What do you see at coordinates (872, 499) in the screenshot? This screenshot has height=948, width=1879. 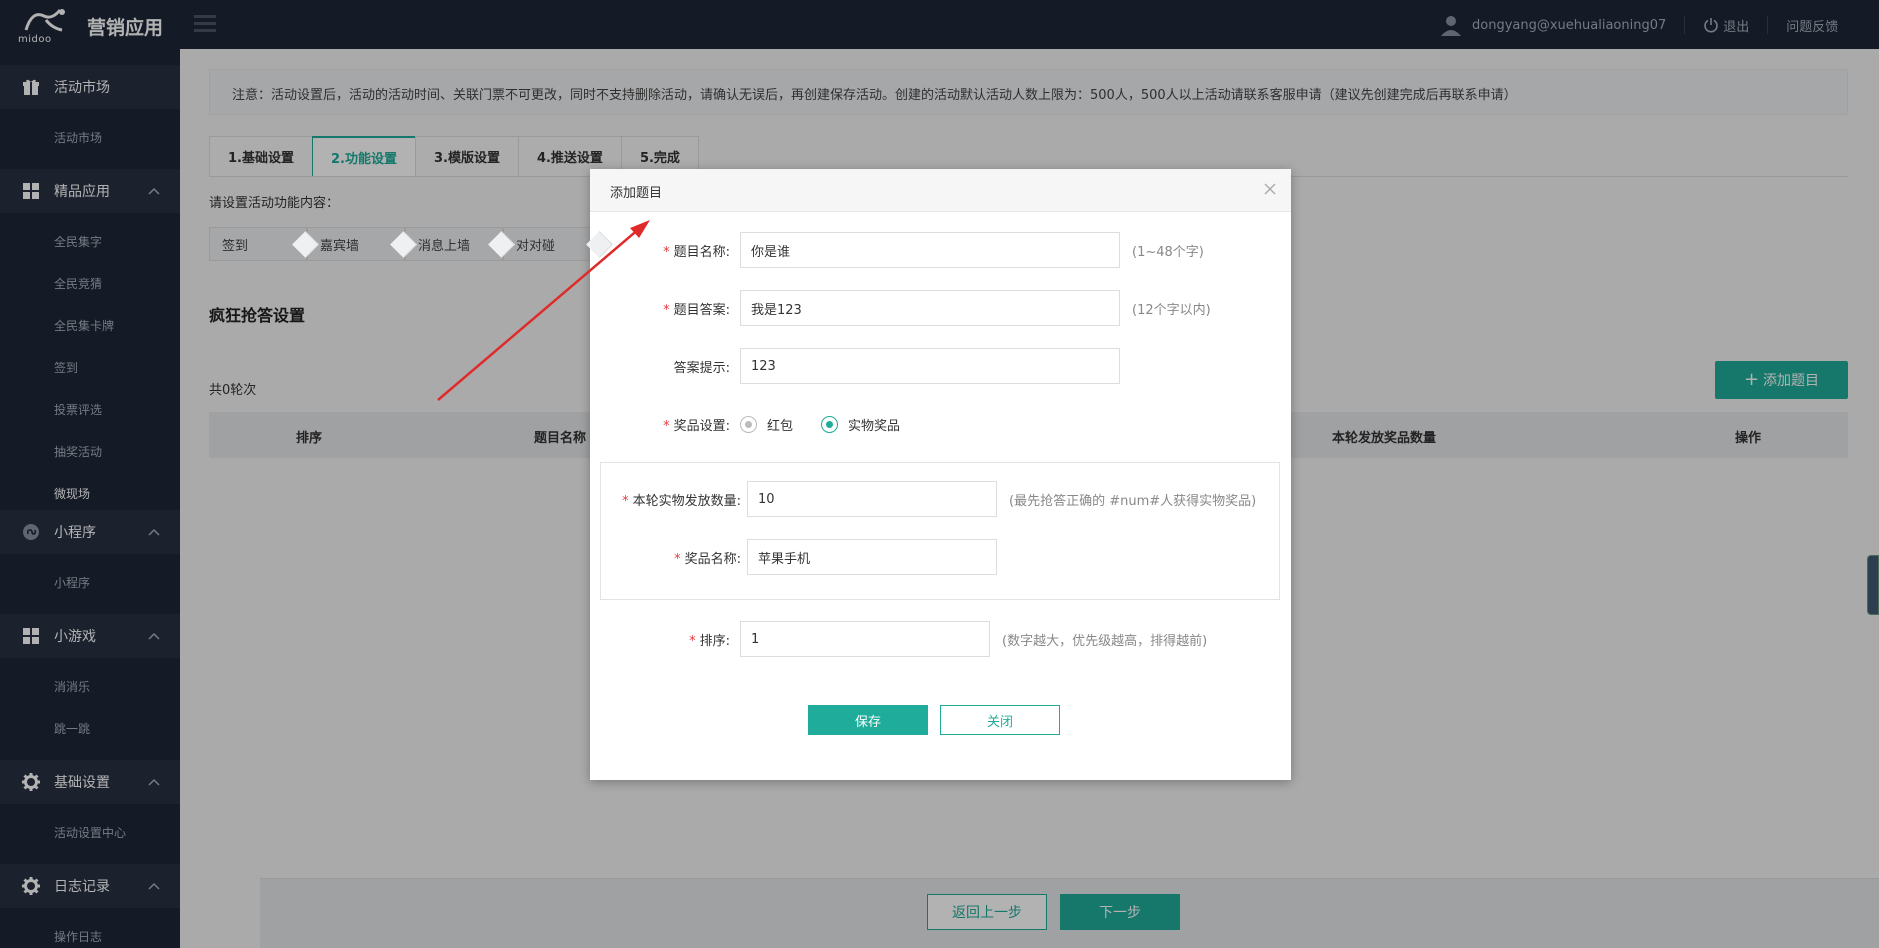 I see `prize-quantity-input` at bounding box center [872, 499].